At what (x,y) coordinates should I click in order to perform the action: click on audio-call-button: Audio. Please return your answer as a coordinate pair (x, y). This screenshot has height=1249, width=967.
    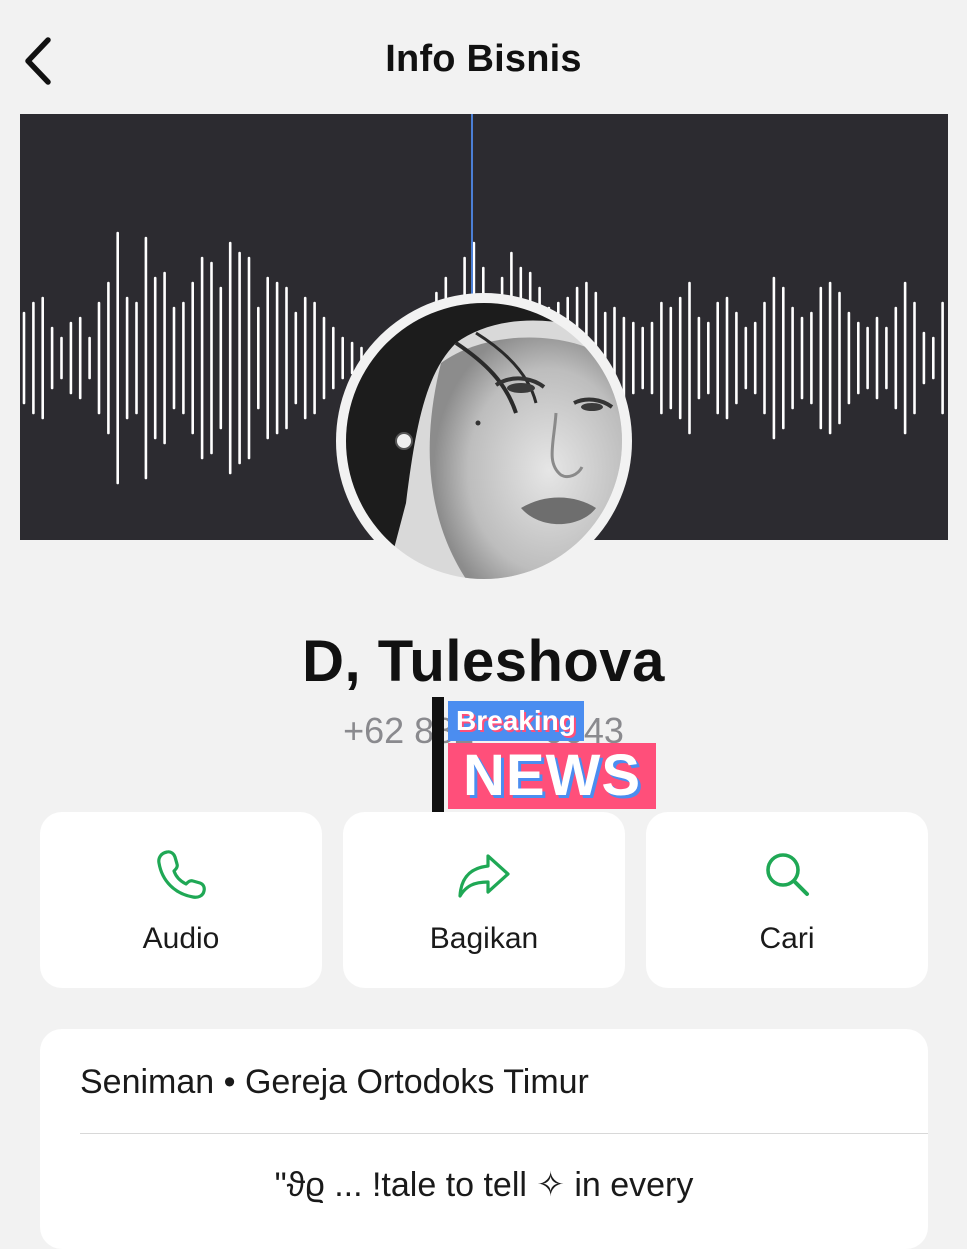
    Looking at the image, I should click on (181, 900).